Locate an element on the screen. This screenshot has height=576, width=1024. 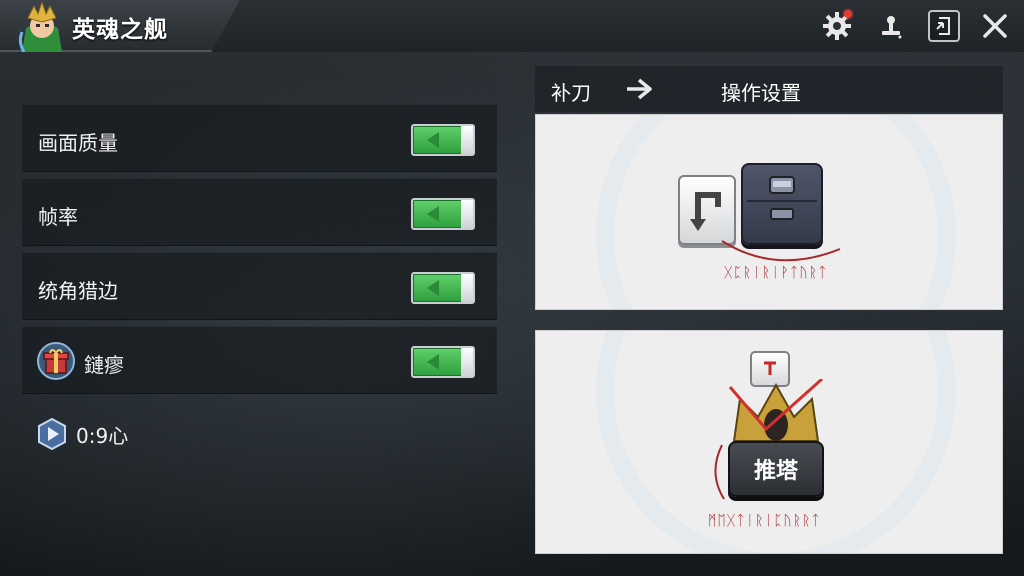
rune-text: ᛗᛖᚷᛏᛁᚱᛁᛈᚢᚱᚱᛏ is located at coordinates (764, 521).